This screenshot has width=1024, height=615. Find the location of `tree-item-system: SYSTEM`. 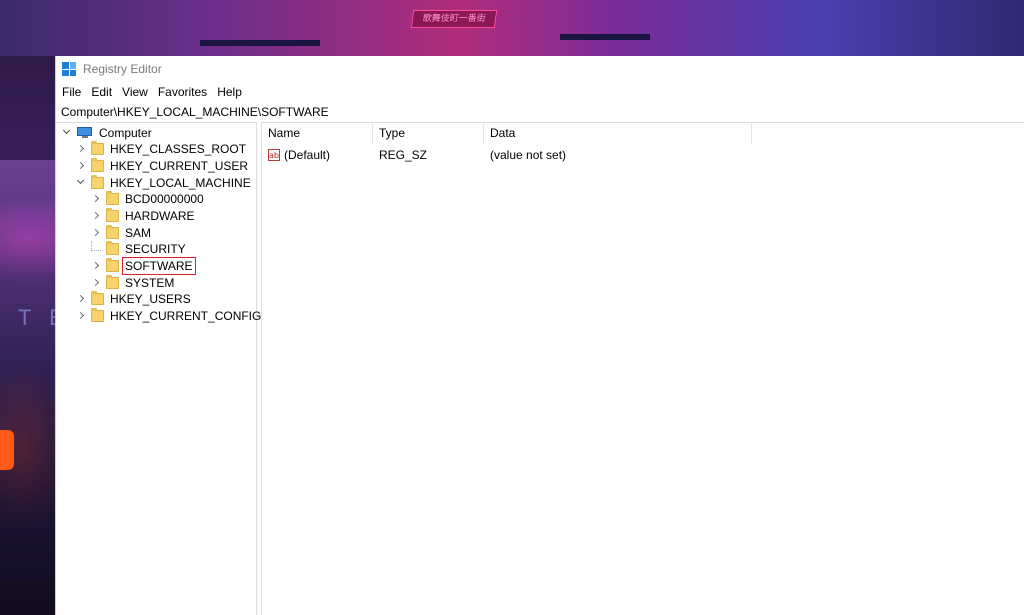

tree-item-system: SYSTEM is located at coordinates (133, 282).